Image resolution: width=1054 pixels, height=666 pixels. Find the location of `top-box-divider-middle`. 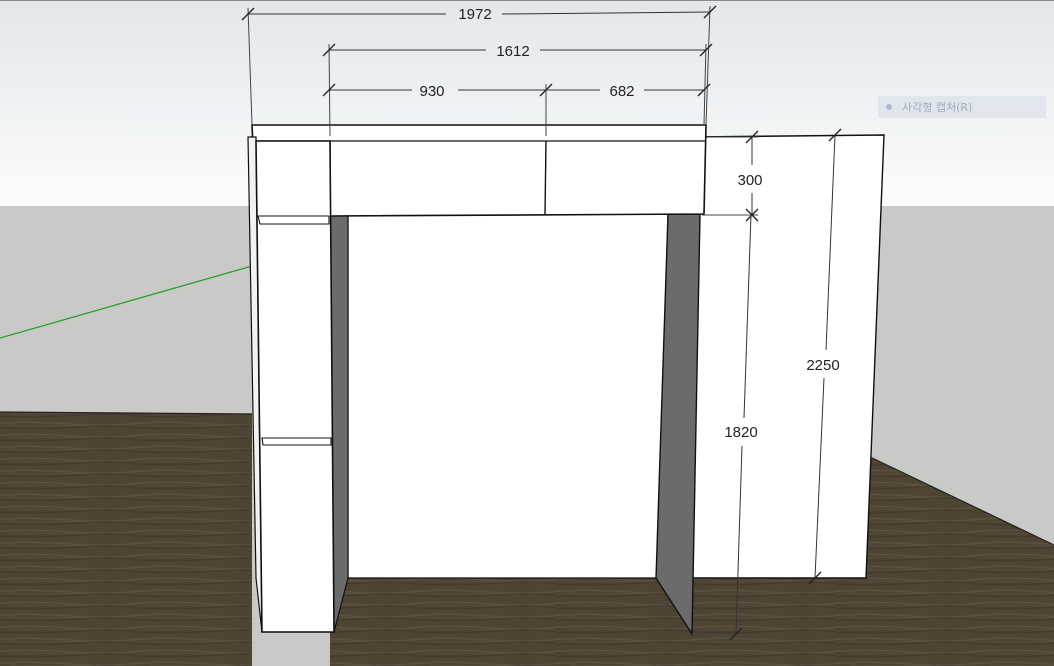

top-box-divider-middle is located at coordinates (545, 177).